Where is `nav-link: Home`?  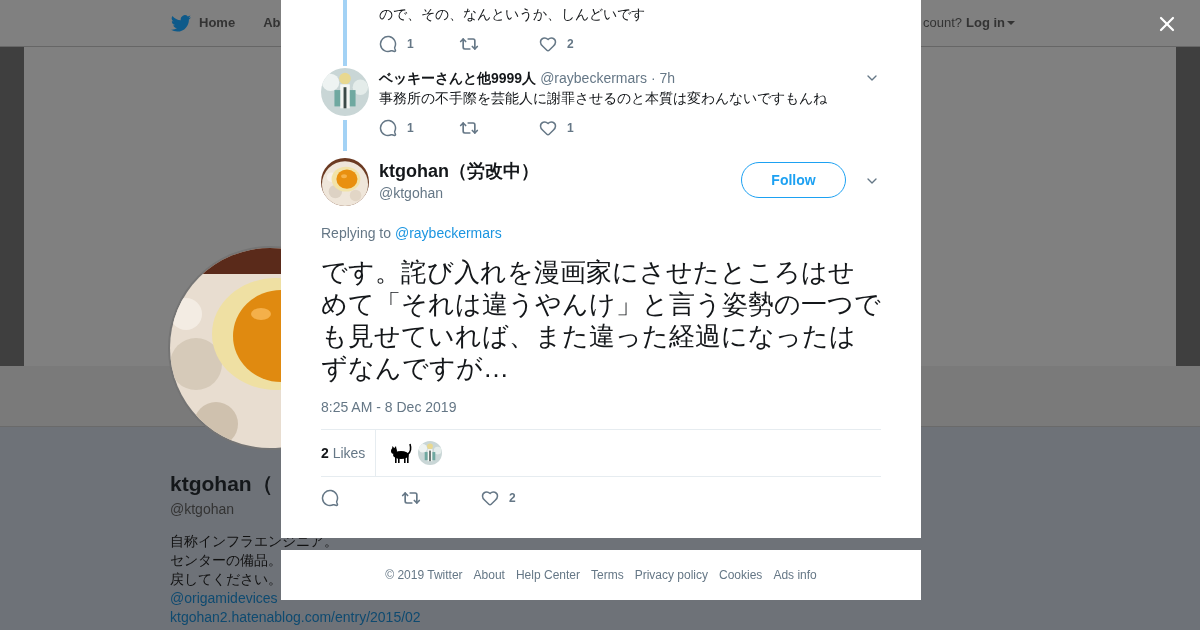
nav-link: Home is located at coordinates (203, 23).